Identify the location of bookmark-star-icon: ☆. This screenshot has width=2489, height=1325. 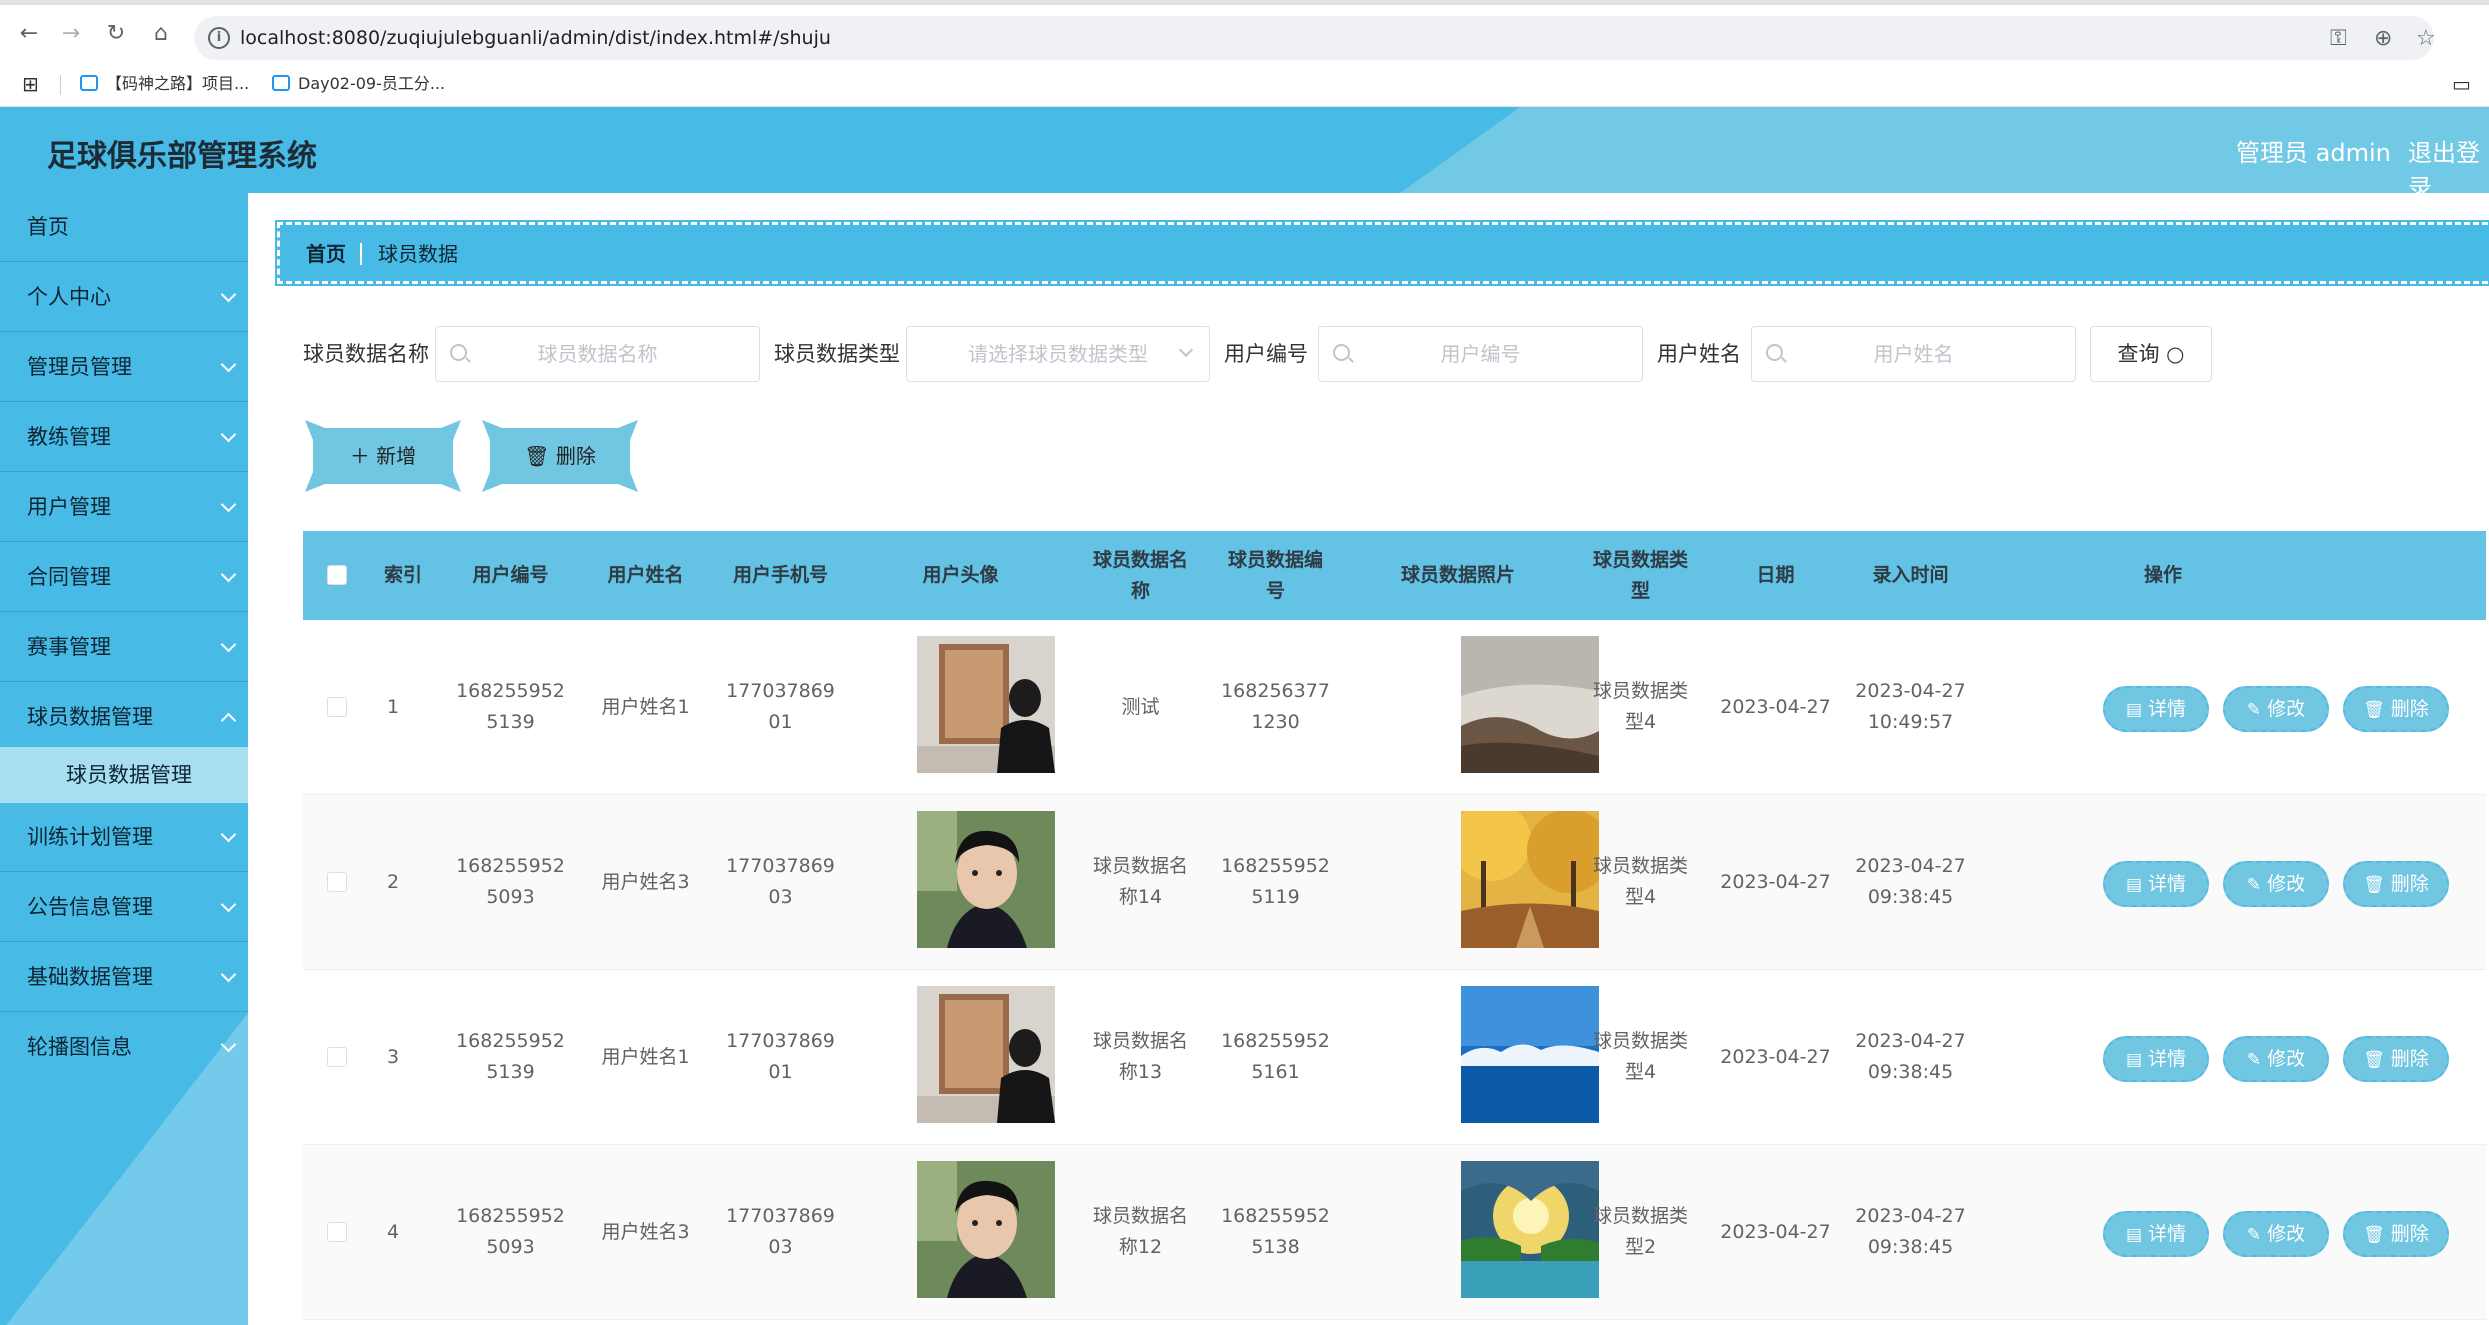
(2426, 38).